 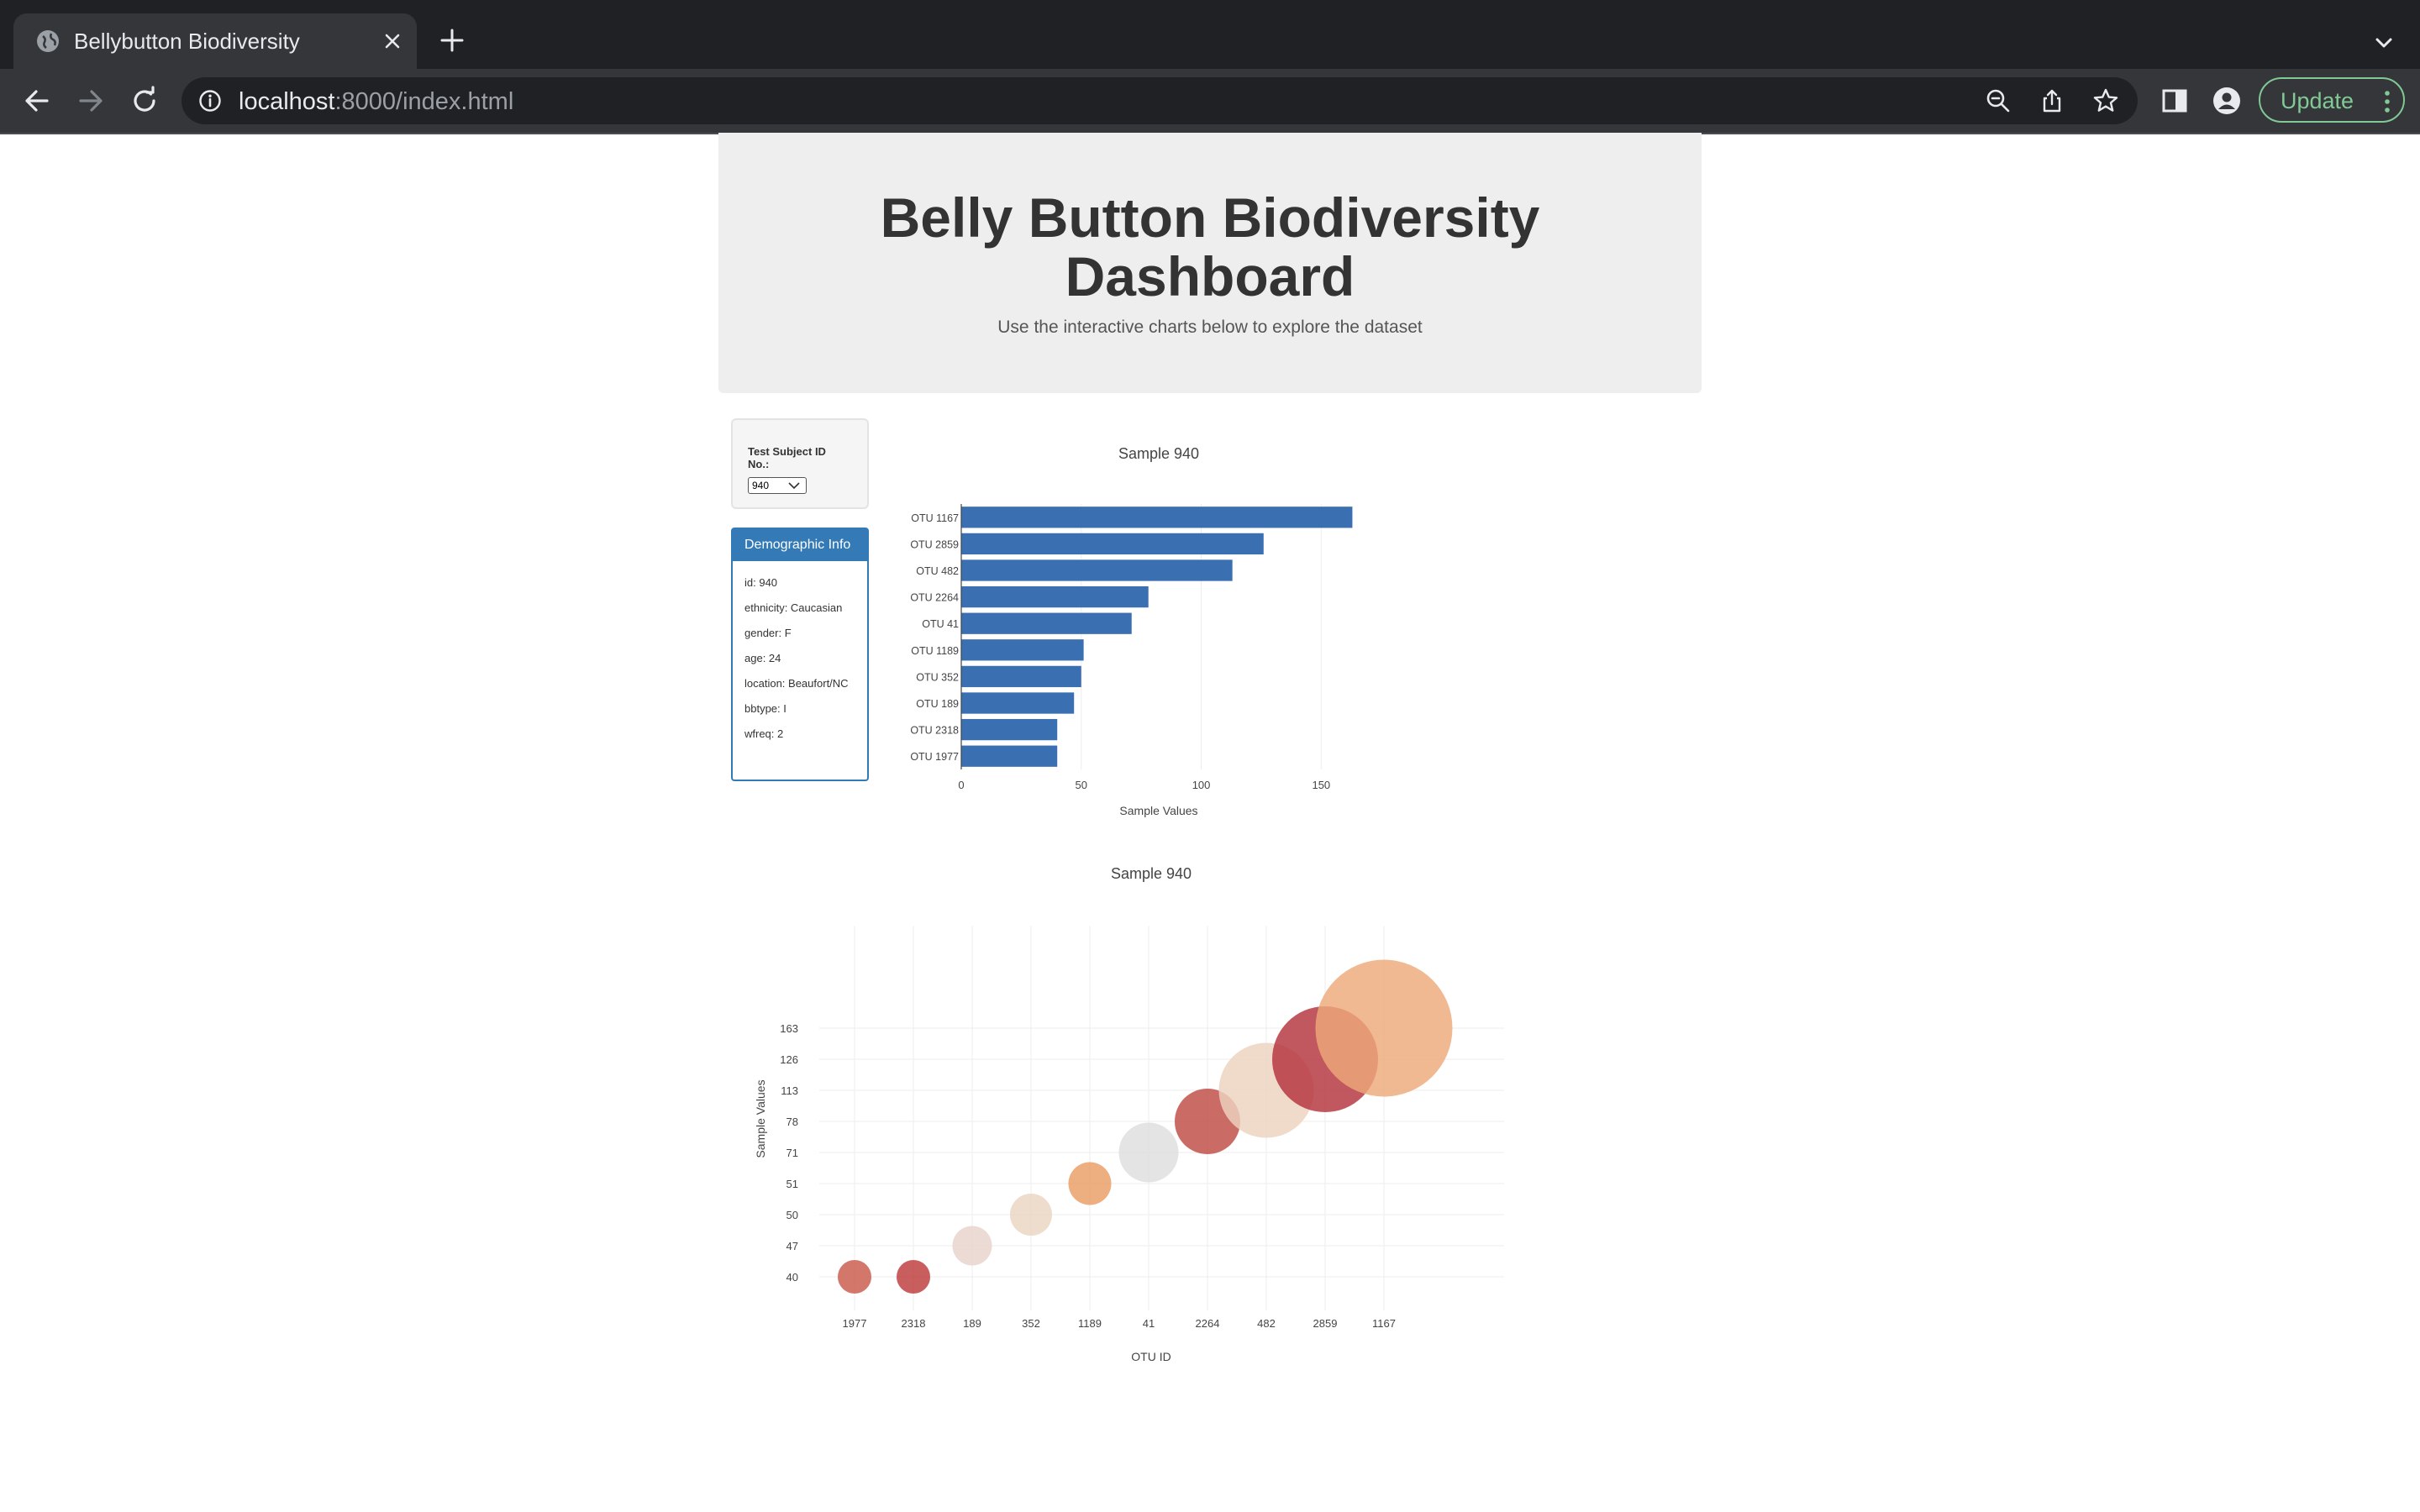 I want to click on bar-y-tick-label-7: OTU 189, so click(x=937, y=704).